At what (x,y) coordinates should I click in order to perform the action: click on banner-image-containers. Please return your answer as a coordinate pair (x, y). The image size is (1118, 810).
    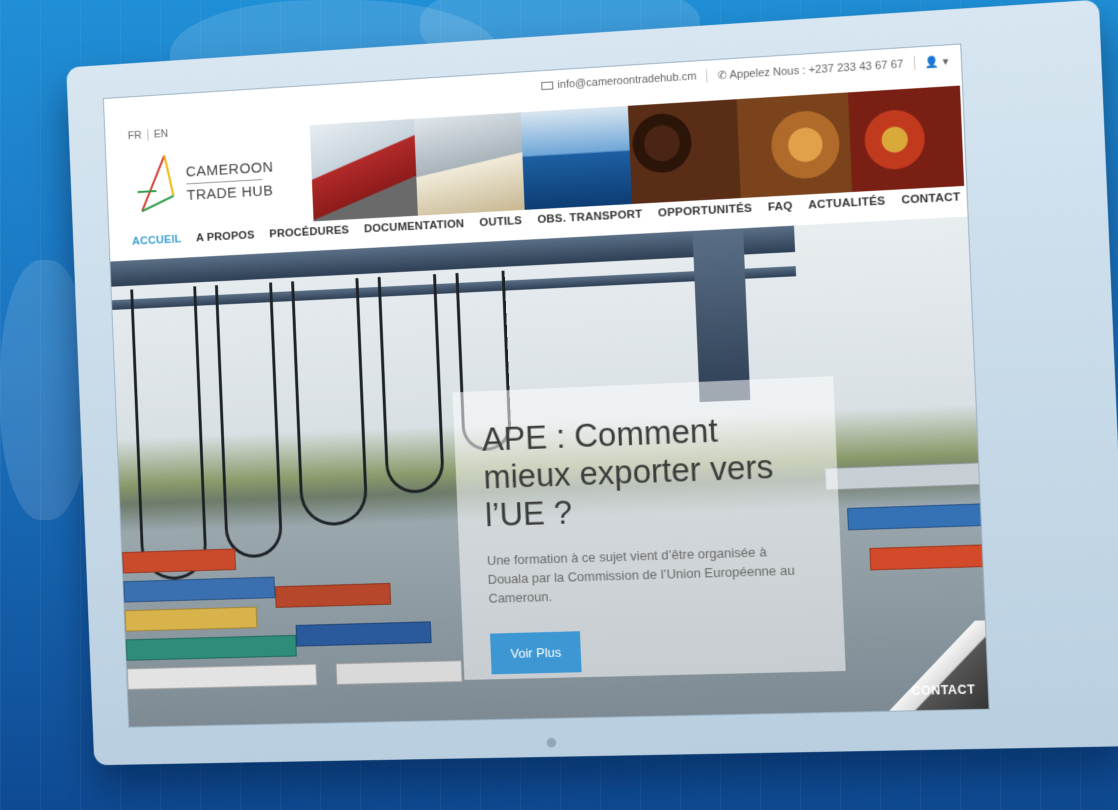
    Looking at the image, I should click on (364, 170).